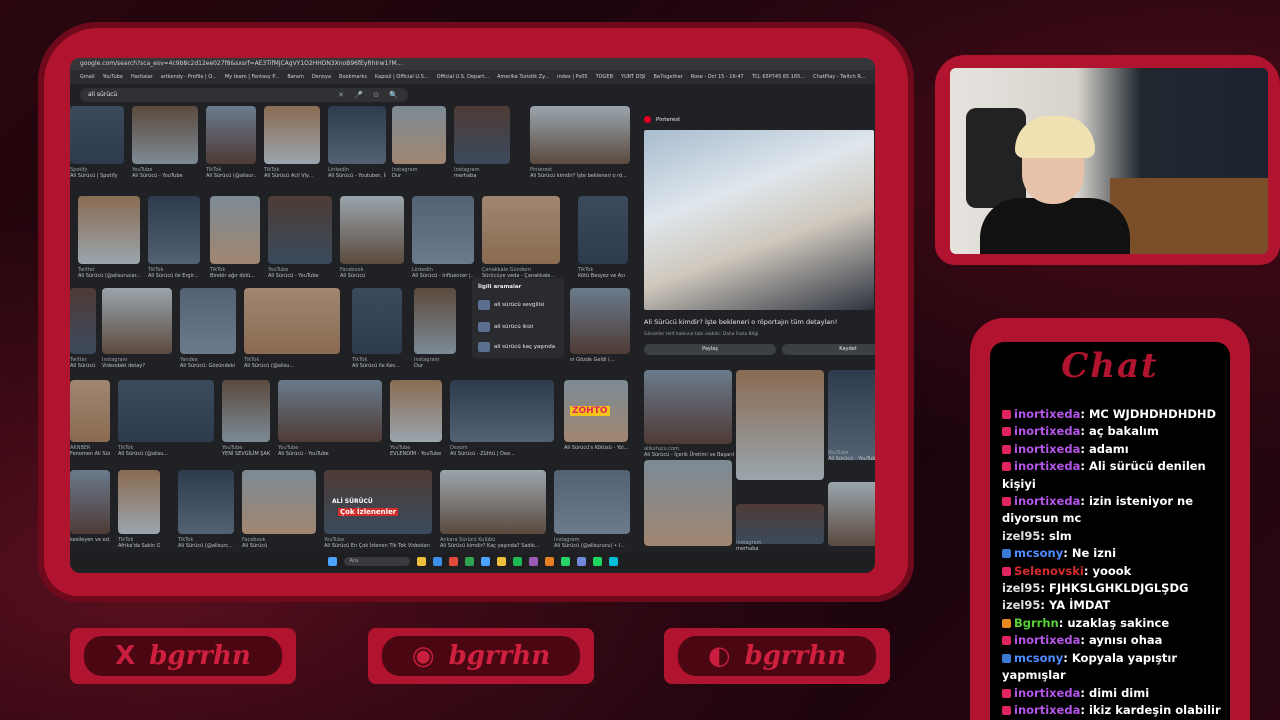  What do you see at coordinates (717, 77) in the screenshot?
I see `bookmark-item: Rose - Oct 15 - 16:47` at bounding box center [717, 77].